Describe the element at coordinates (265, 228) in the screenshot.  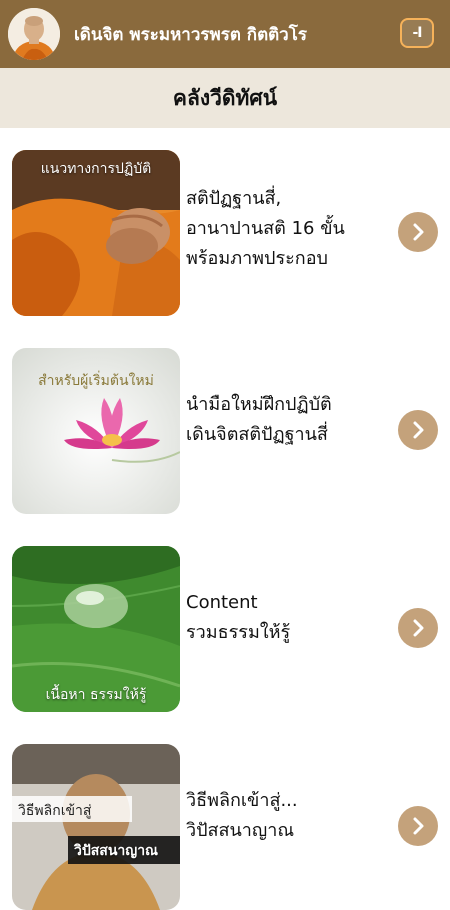
I see `item-line: อานาปานสติ 16 ขั้น` at that location.